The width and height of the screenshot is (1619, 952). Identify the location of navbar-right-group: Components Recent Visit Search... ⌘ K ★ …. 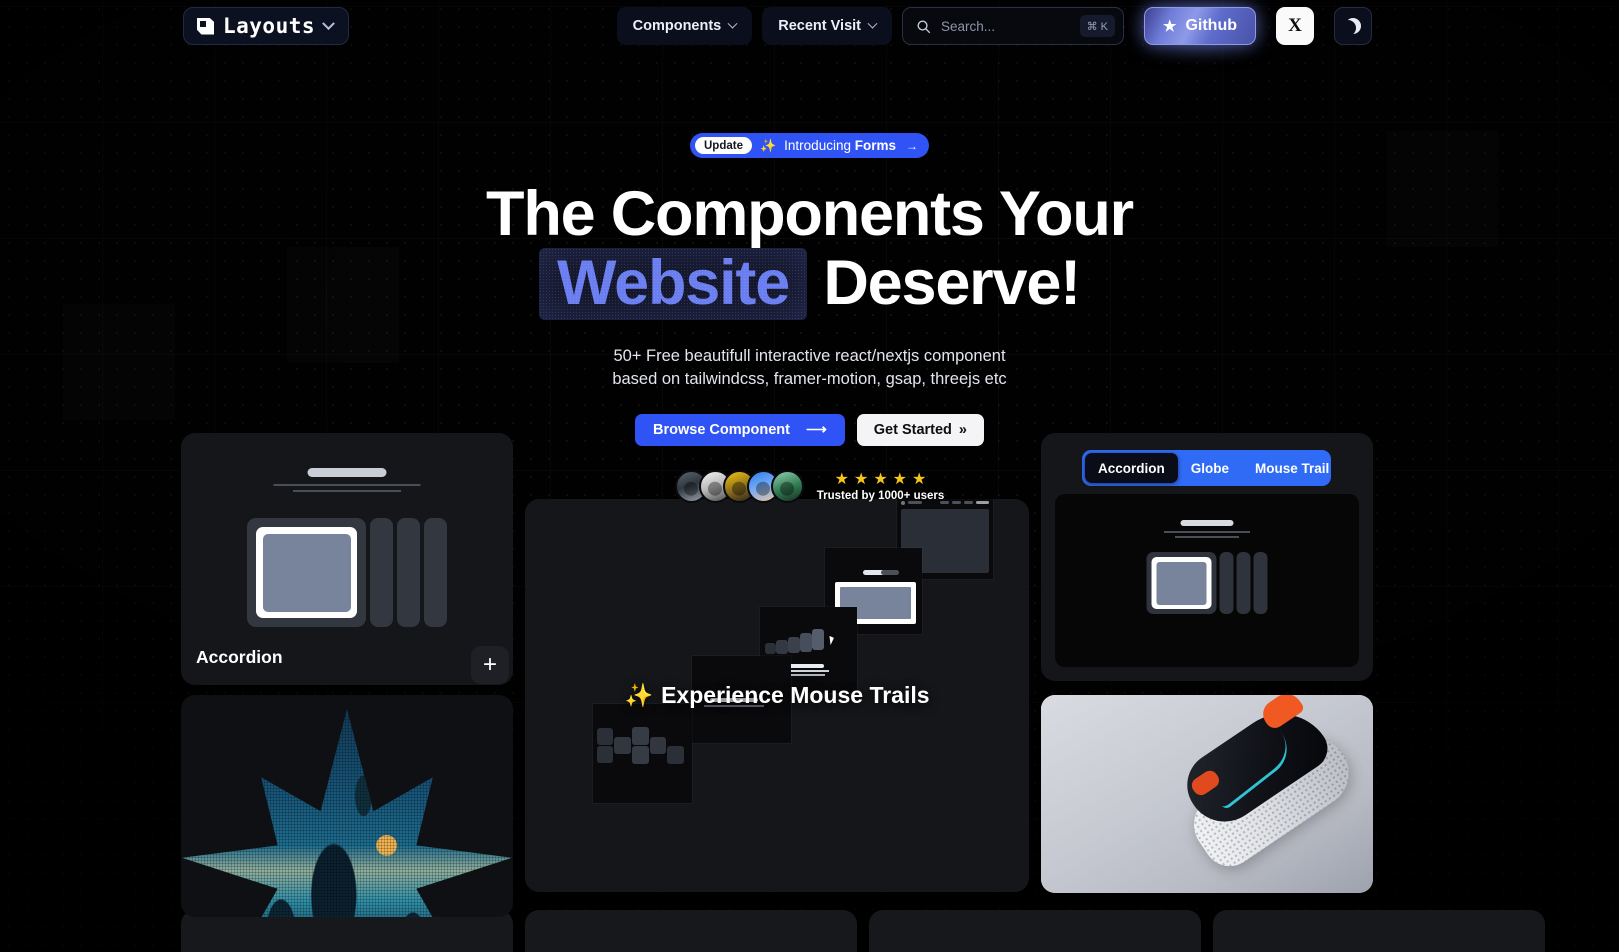
(994, 29).